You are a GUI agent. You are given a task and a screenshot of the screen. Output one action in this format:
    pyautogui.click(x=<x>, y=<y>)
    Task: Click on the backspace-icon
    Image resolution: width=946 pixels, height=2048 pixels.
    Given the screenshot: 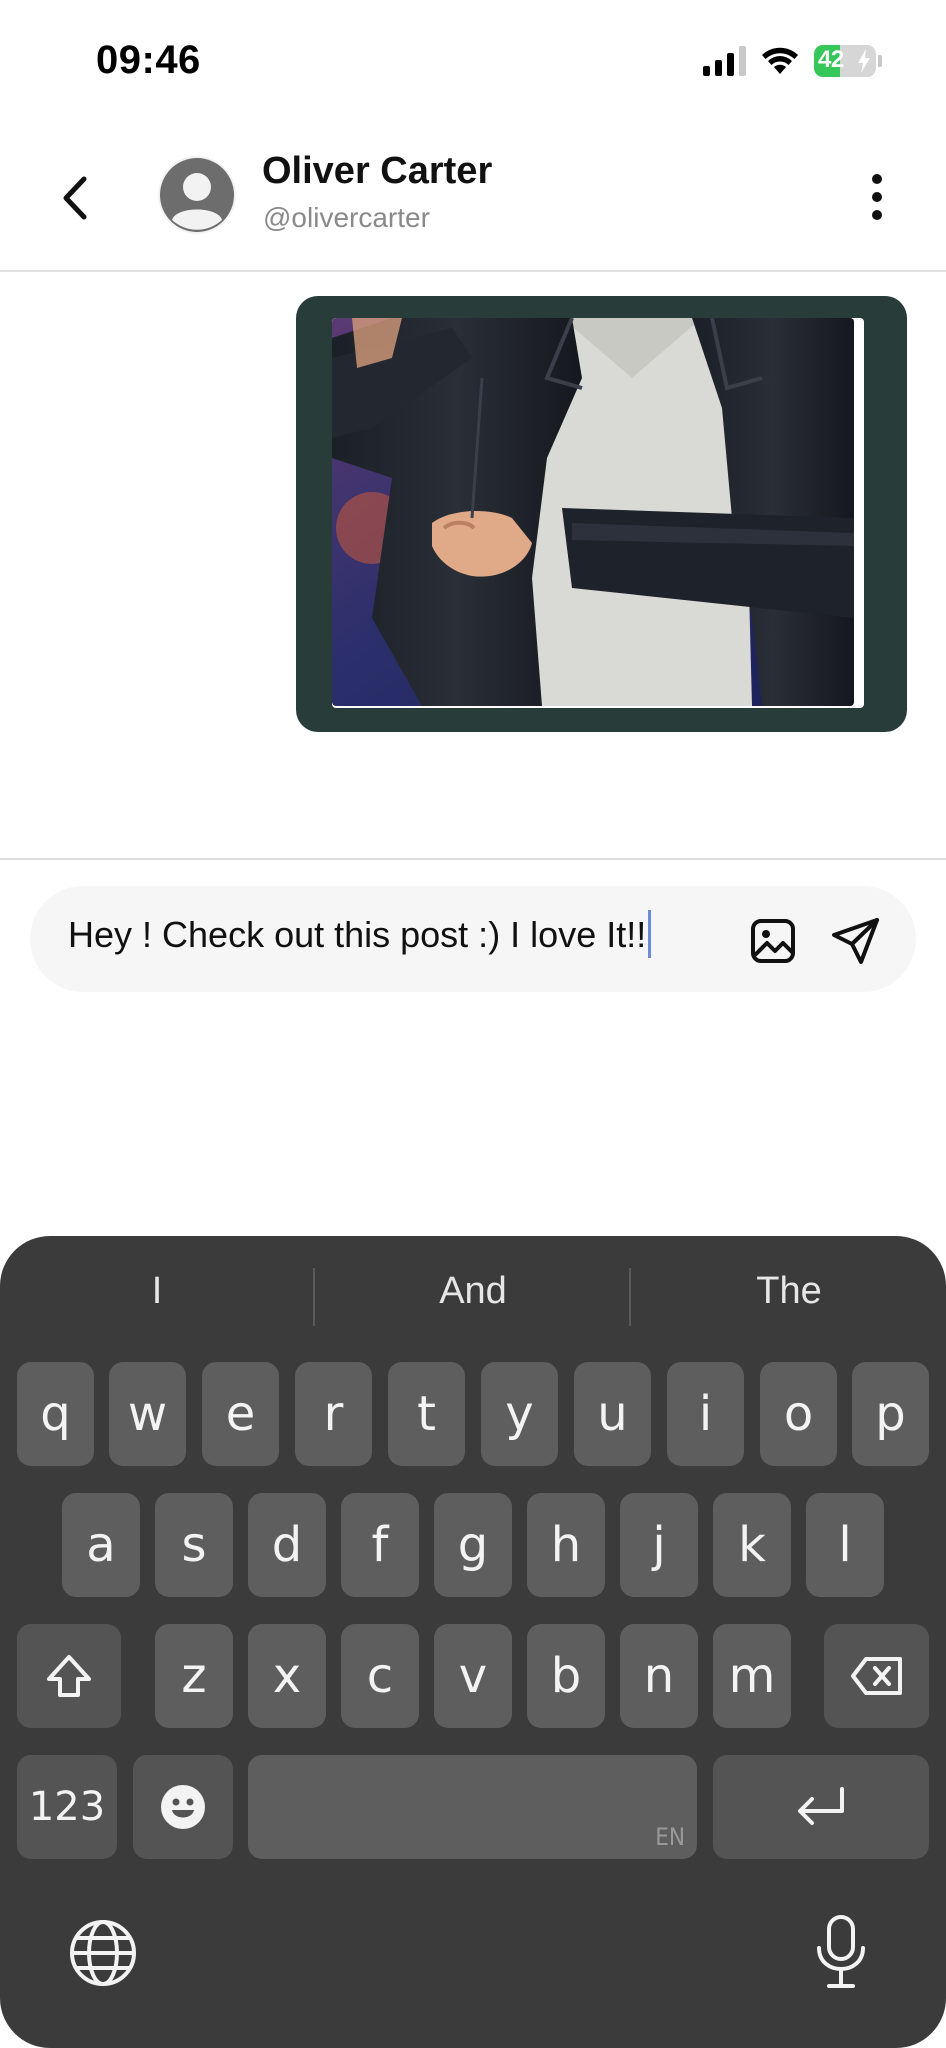 What is the action you would take?
    pyautogui.click(x=876, y=1676)
    